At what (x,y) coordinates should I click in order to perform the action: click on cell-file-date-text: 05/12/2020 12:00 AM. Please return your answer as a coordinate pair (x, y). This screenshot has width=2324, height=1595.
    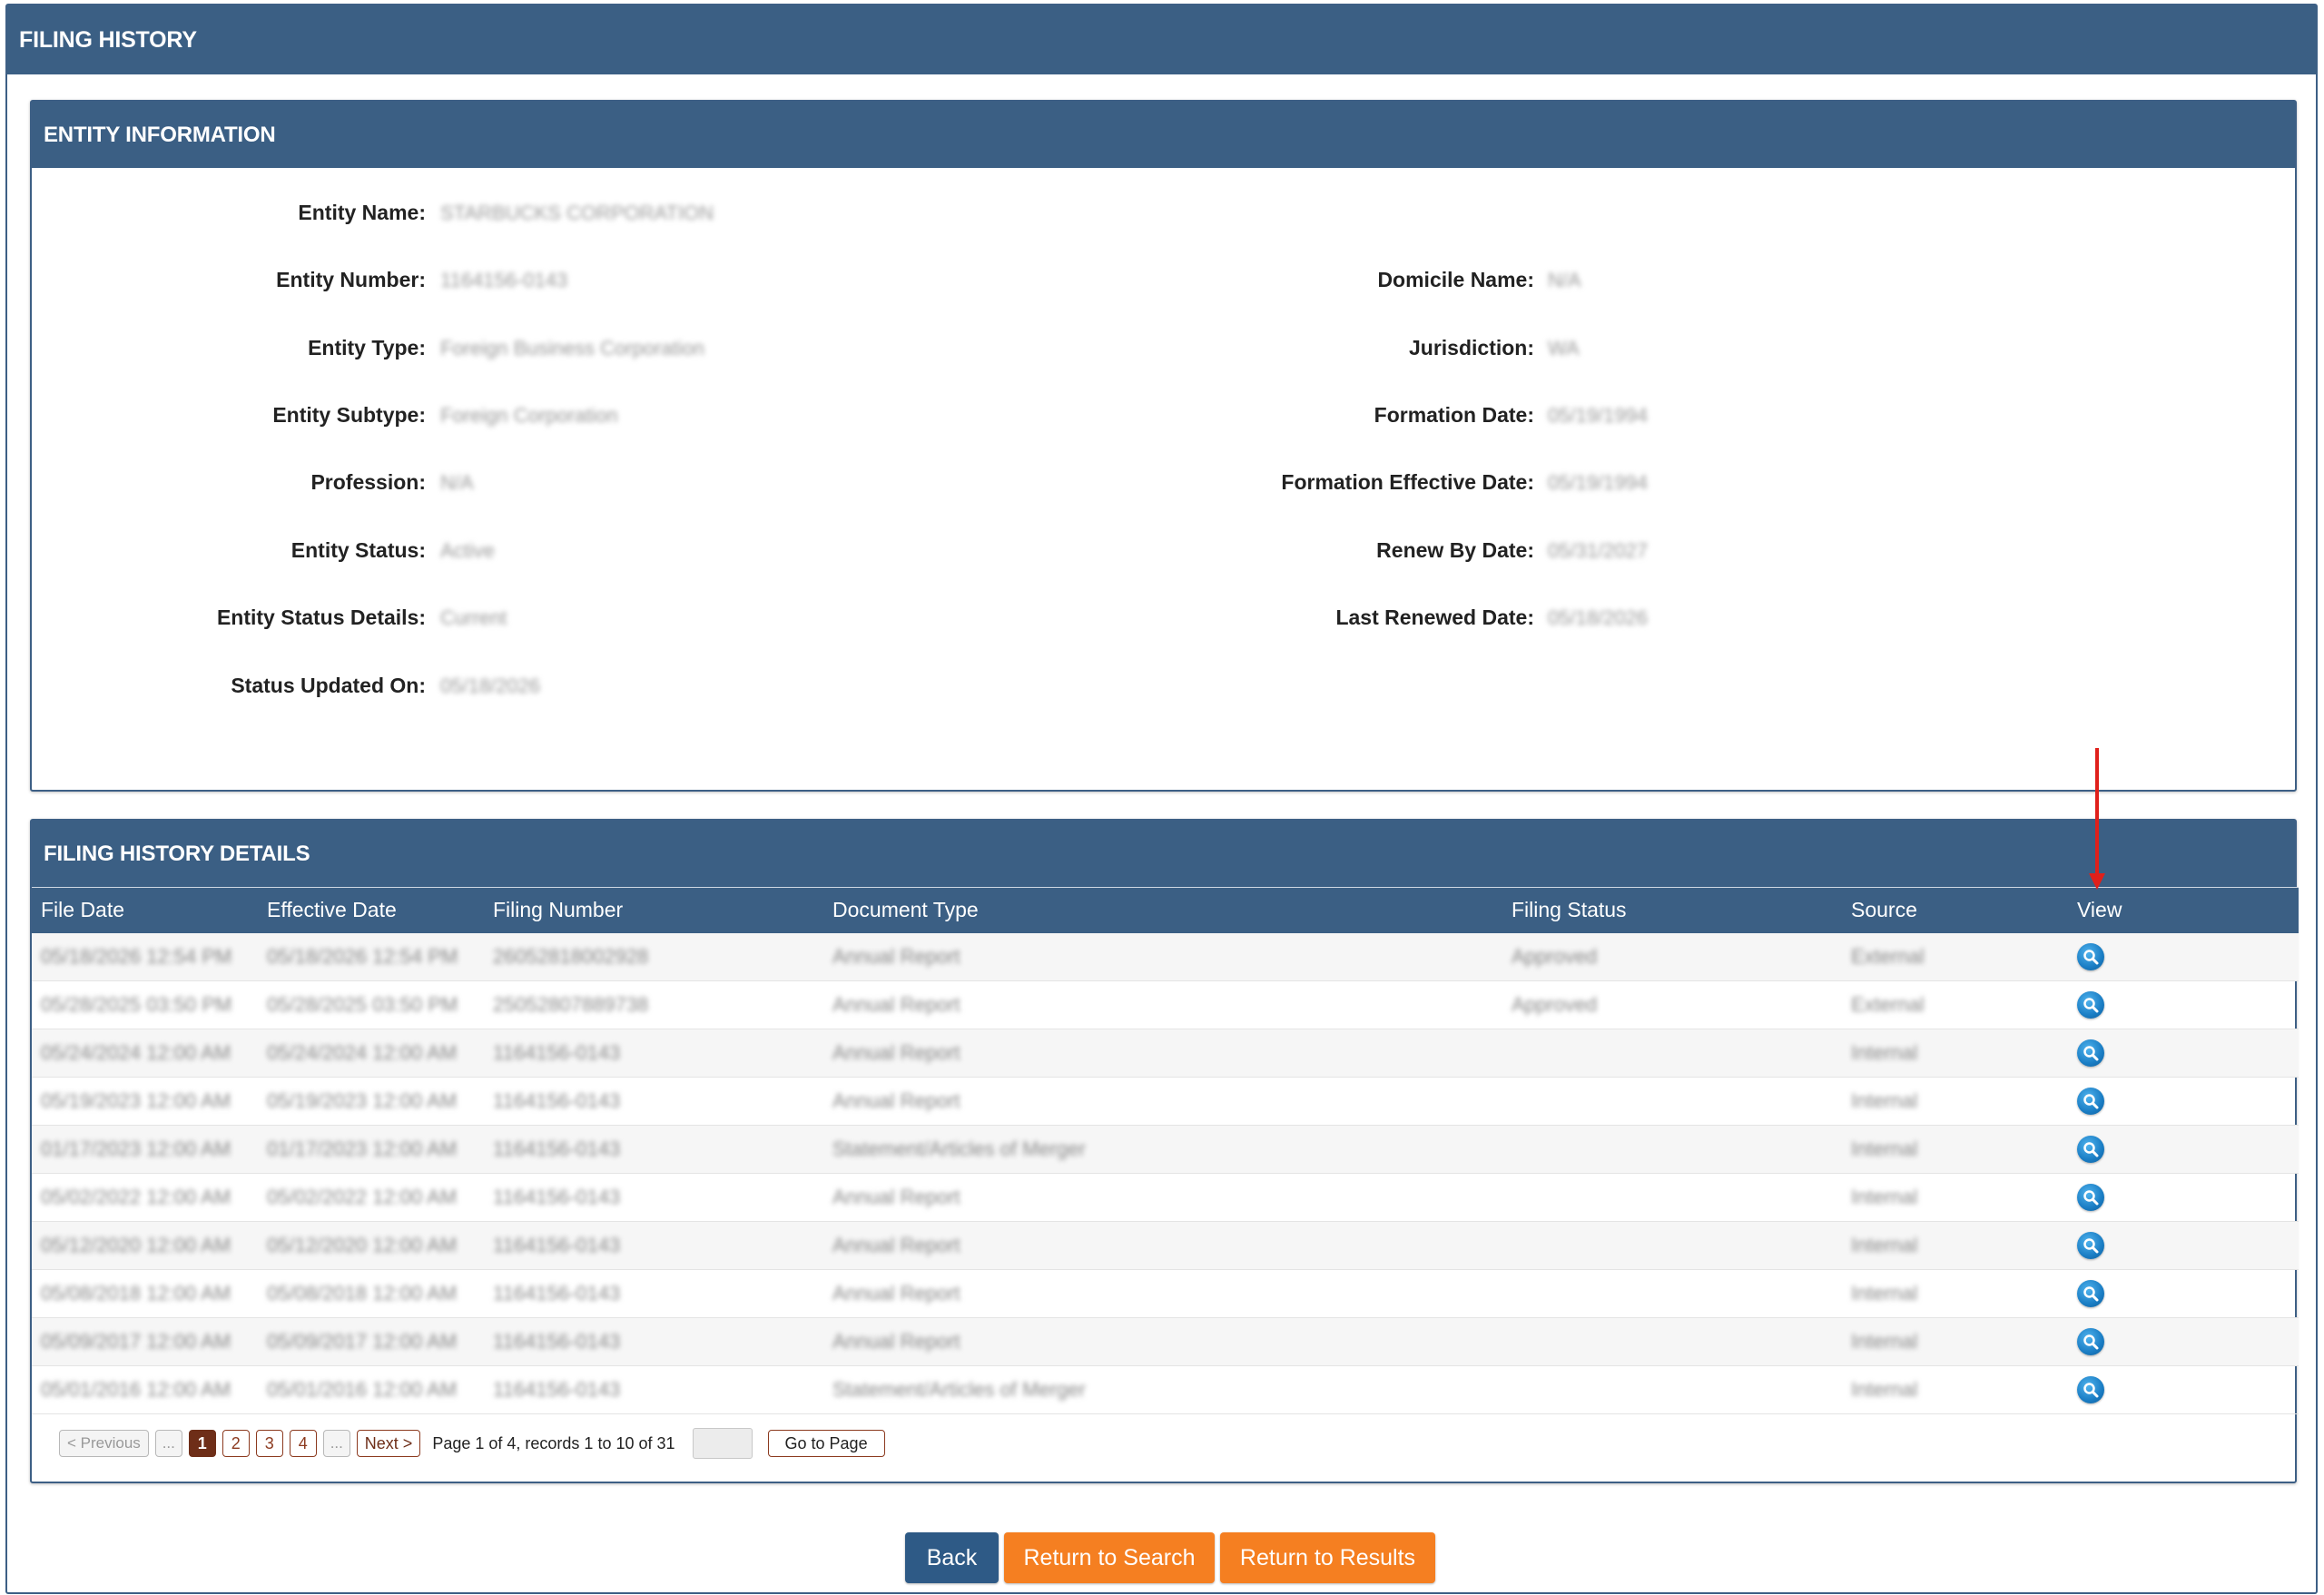
    Looking at the image, I should click on (136, 1245).